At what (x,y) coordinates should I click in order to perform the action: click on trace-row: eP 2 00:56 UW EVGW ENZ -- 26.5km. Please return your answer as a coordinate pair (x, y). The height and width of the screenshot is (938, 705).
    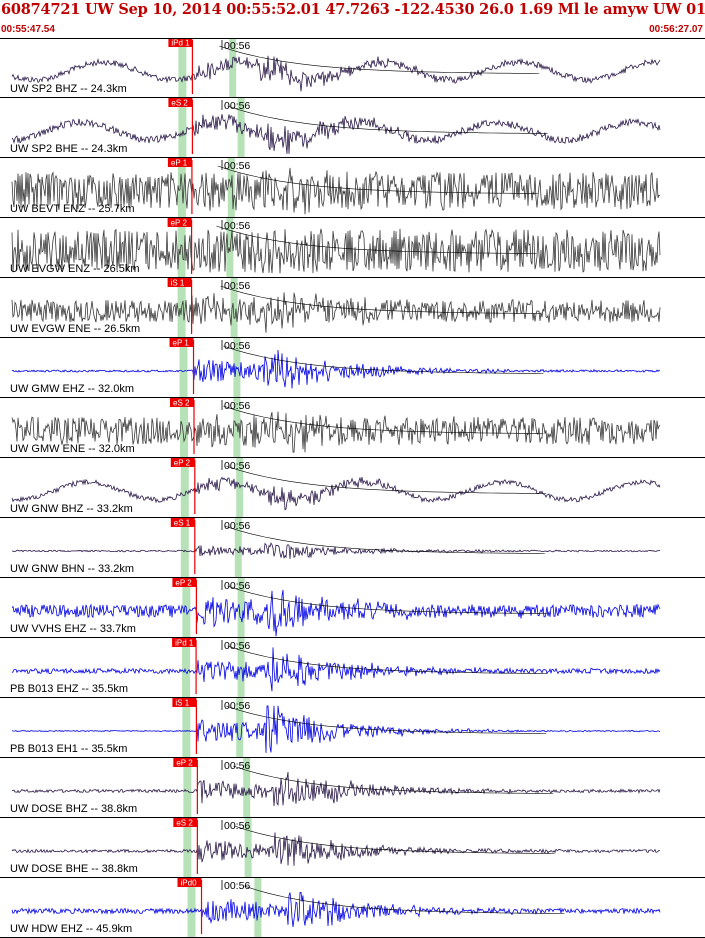
    Looking at the image, I should click on (352, 248).